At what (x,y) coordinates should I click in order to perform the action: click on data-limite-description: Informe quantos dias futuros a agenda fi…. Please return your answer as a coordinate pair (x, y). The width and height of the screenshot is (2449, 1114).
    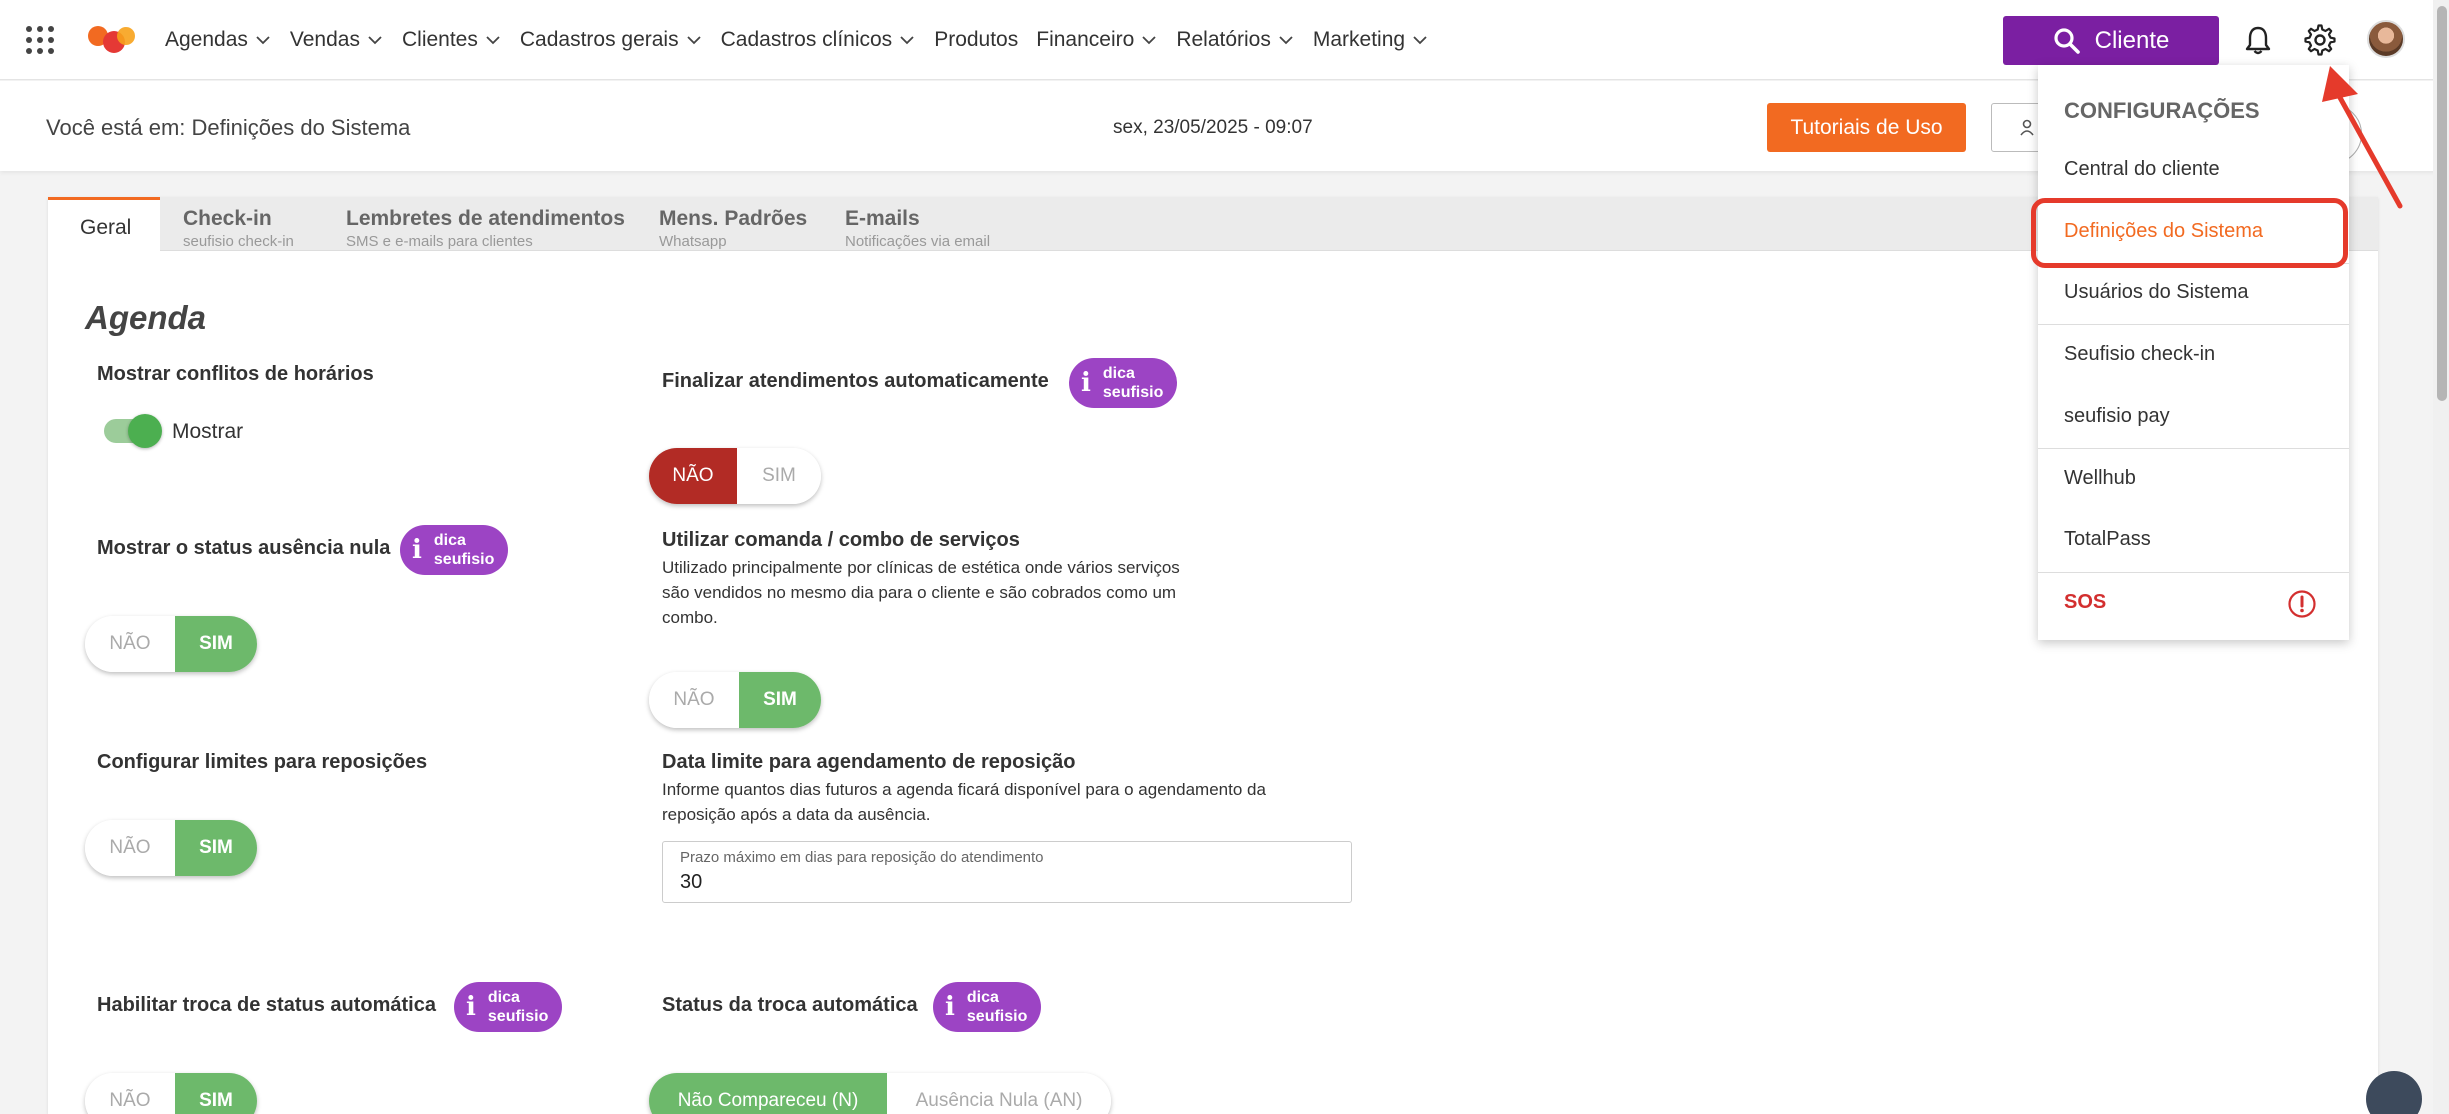
    Looking at the image, I should click on (964, 802).